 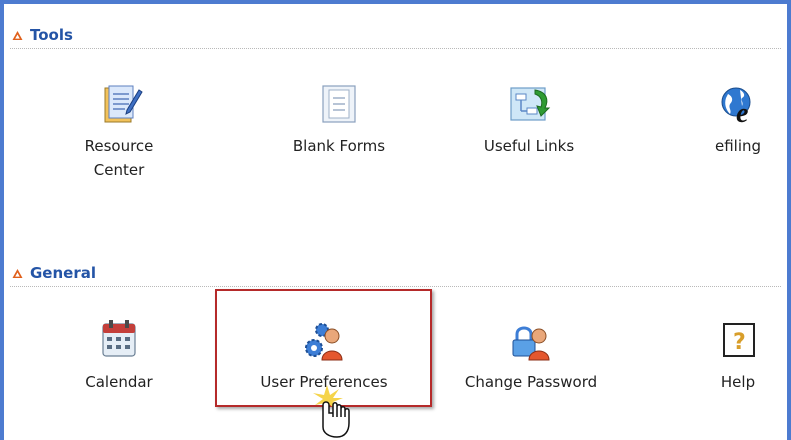 What do you see at coordinates (531, 343) in the screenshot?
I see `change-password-icon` at bounding box center [531, 343].